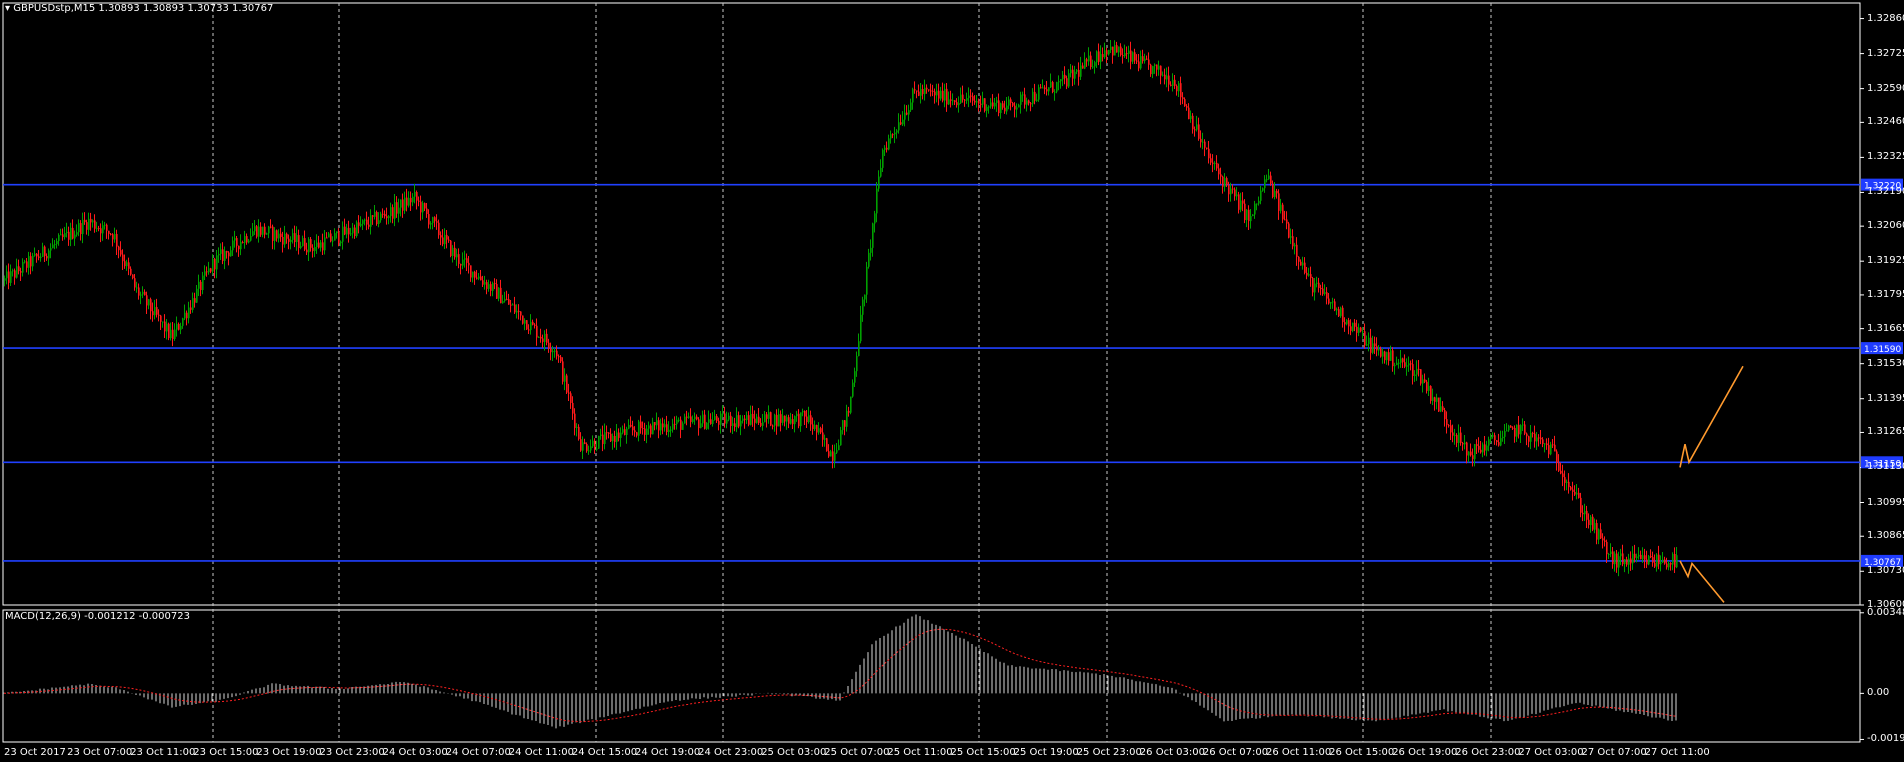 The width and height of the screenshot is (1904, 762). What do you see at coordinates (1882, 350) in the screenshot?
I see `level-price-tag-text: 1.31590` at bounding box center [1882, 350].